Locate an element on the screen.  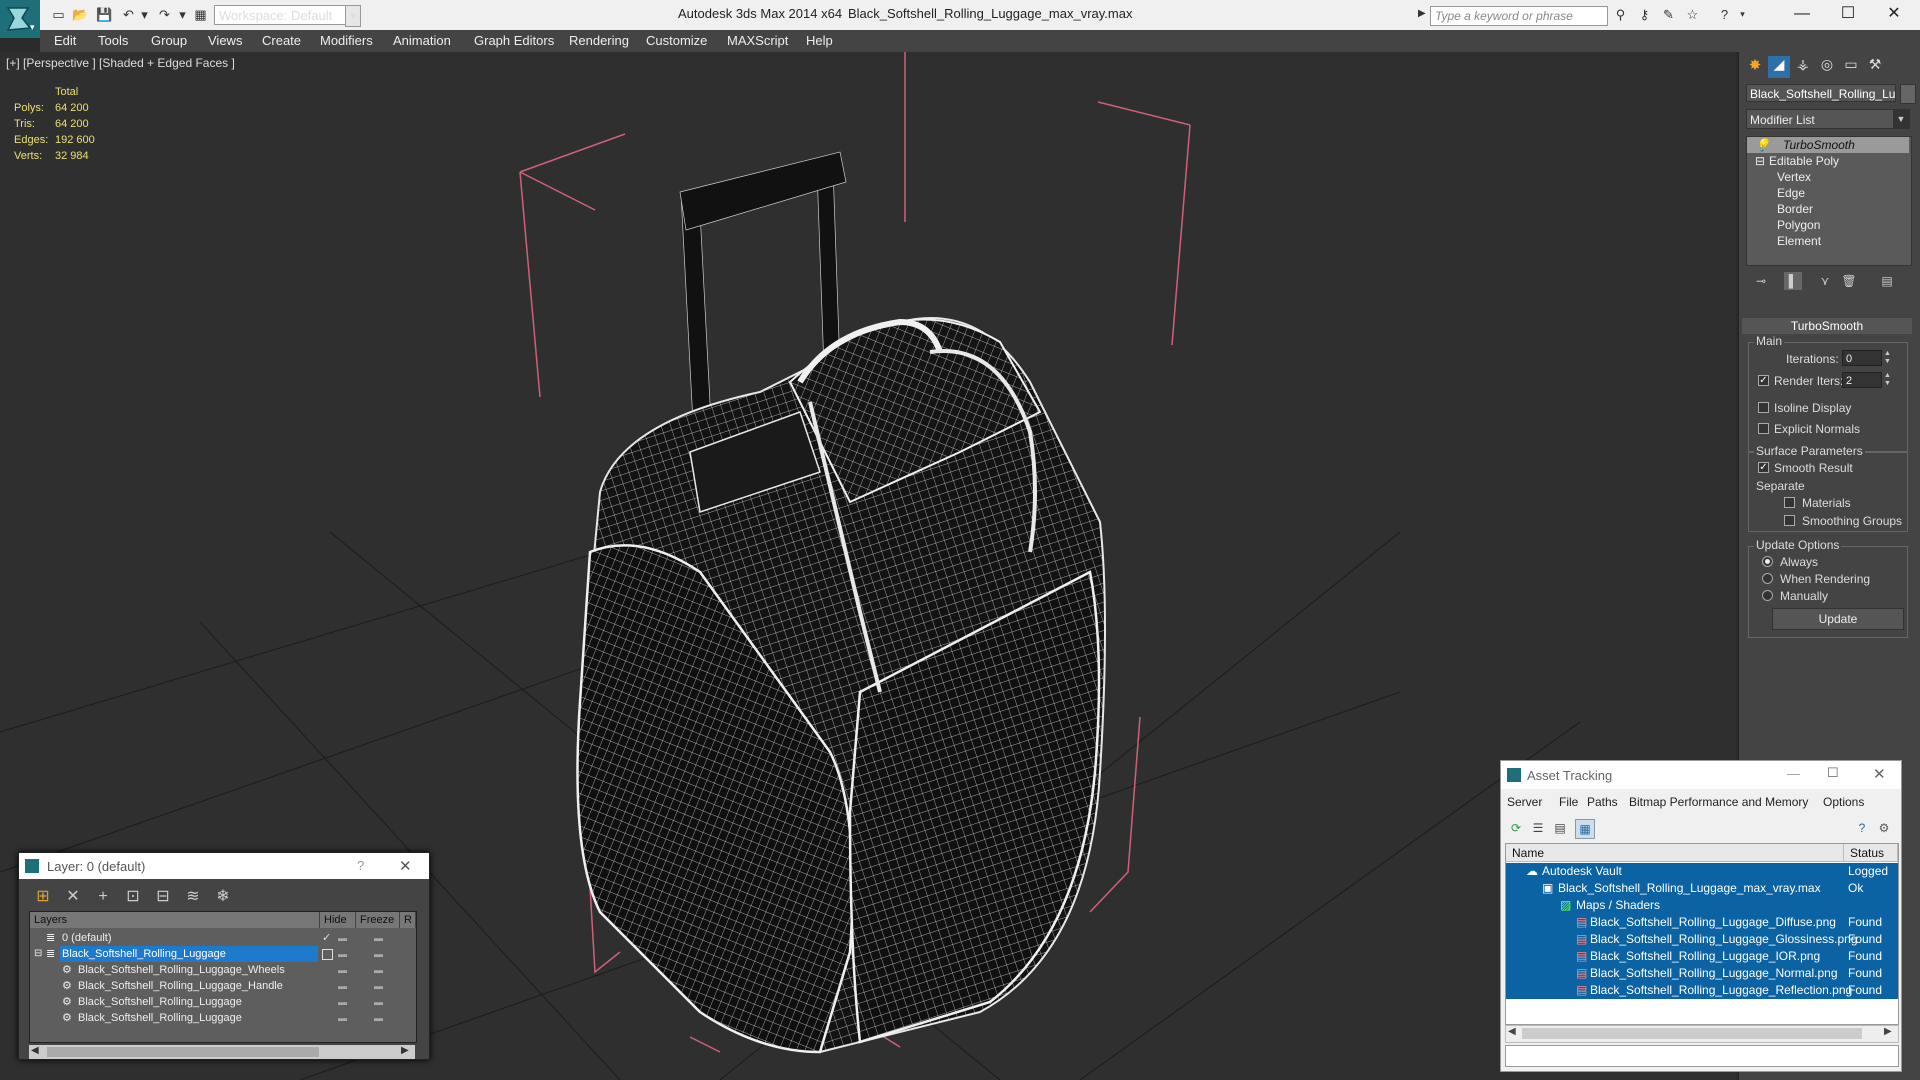
asset-menu-bitmap-performance: Bitmap Performance and Memory is located at coordinates (1718, 802).